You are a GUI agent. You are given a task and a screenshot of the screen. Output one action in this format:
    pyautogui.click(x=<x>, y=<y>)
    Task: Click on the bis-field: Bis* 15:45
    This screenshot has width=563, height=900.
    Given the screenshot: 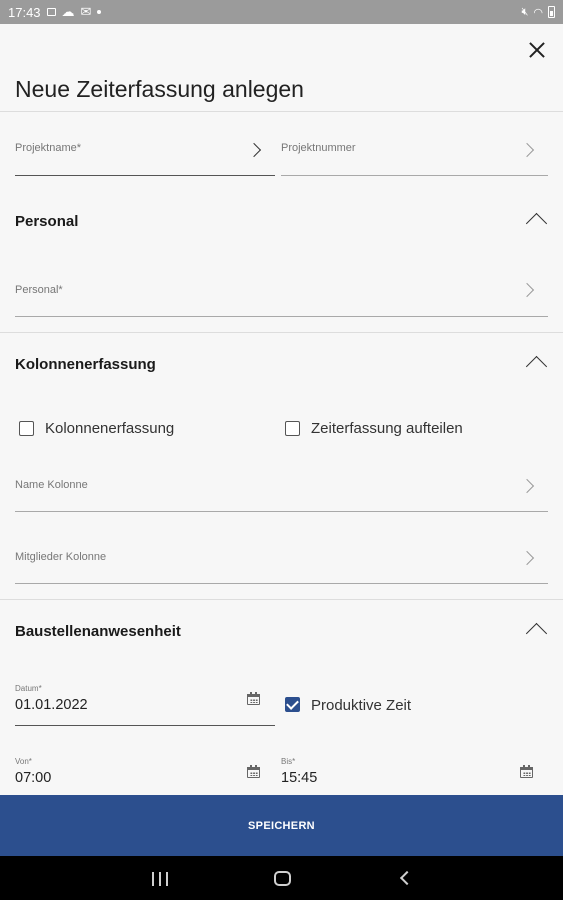 What is the action you would take?
    pyautogui.click(x=414, y=774)
    